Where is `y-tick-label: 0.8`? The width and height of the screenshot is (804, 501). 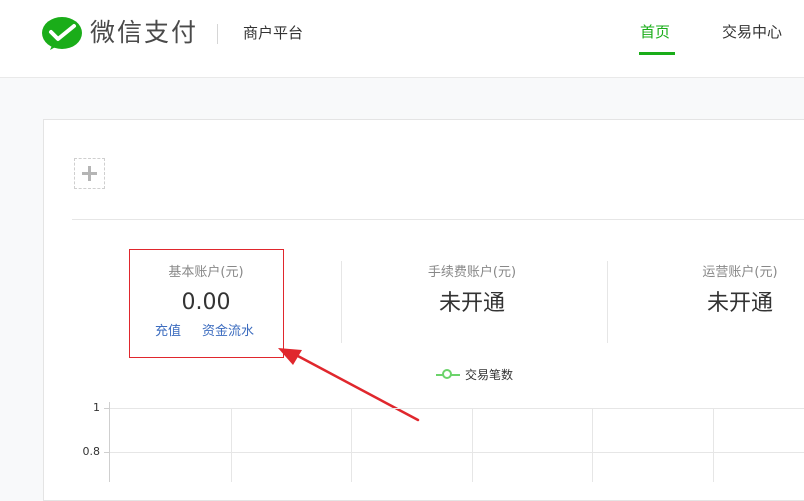
y-tick-label: 0.8 is located at coordinates (91, 451).